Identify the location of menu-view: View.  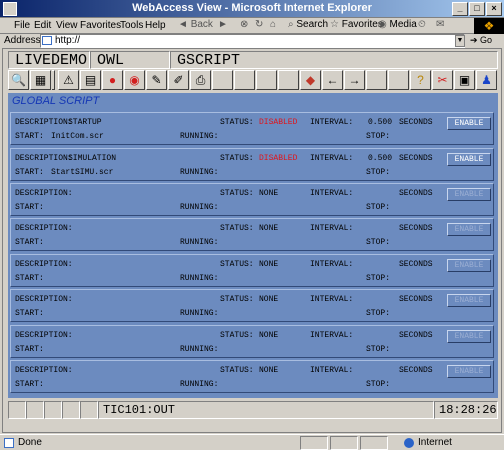
(67, 25).